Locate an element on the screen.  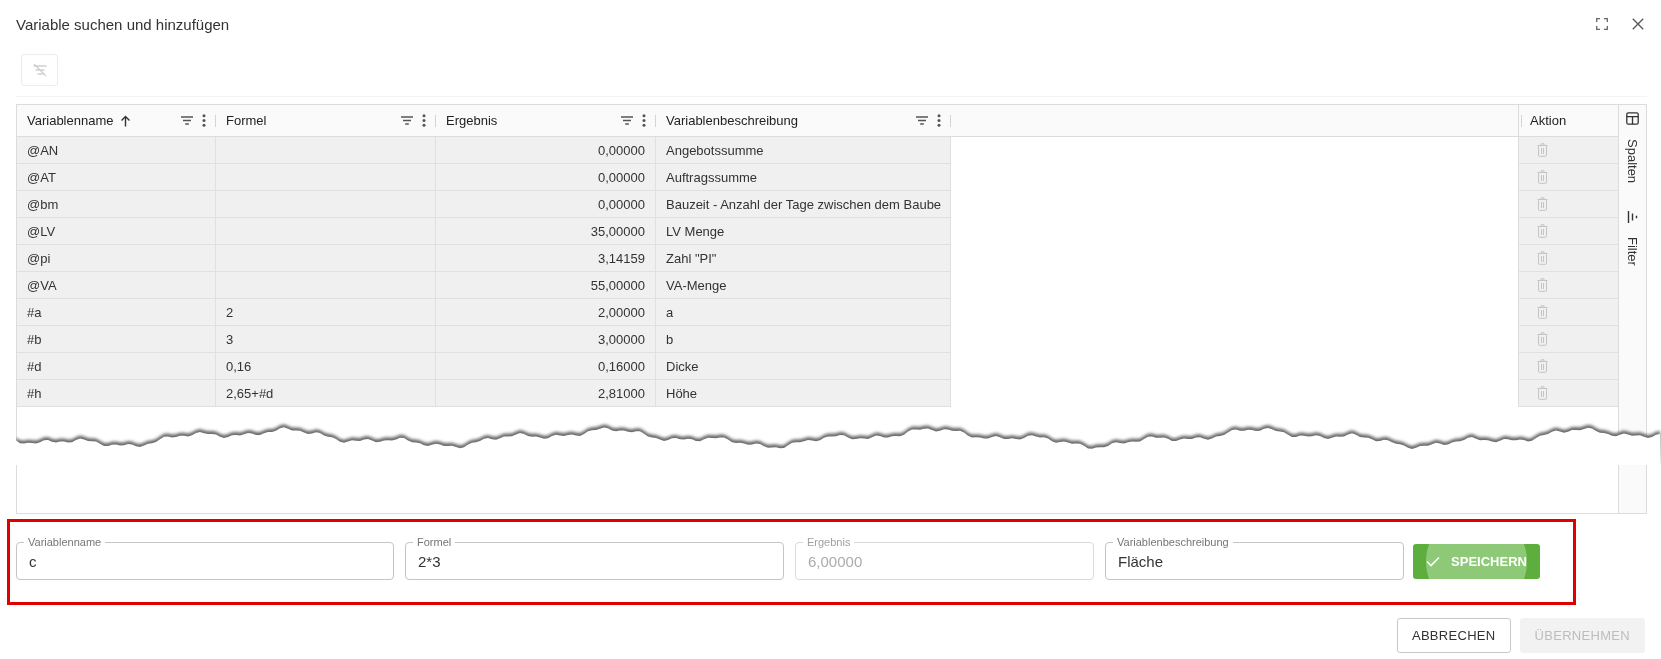
table-icon is located at coordinates (1632, 118).